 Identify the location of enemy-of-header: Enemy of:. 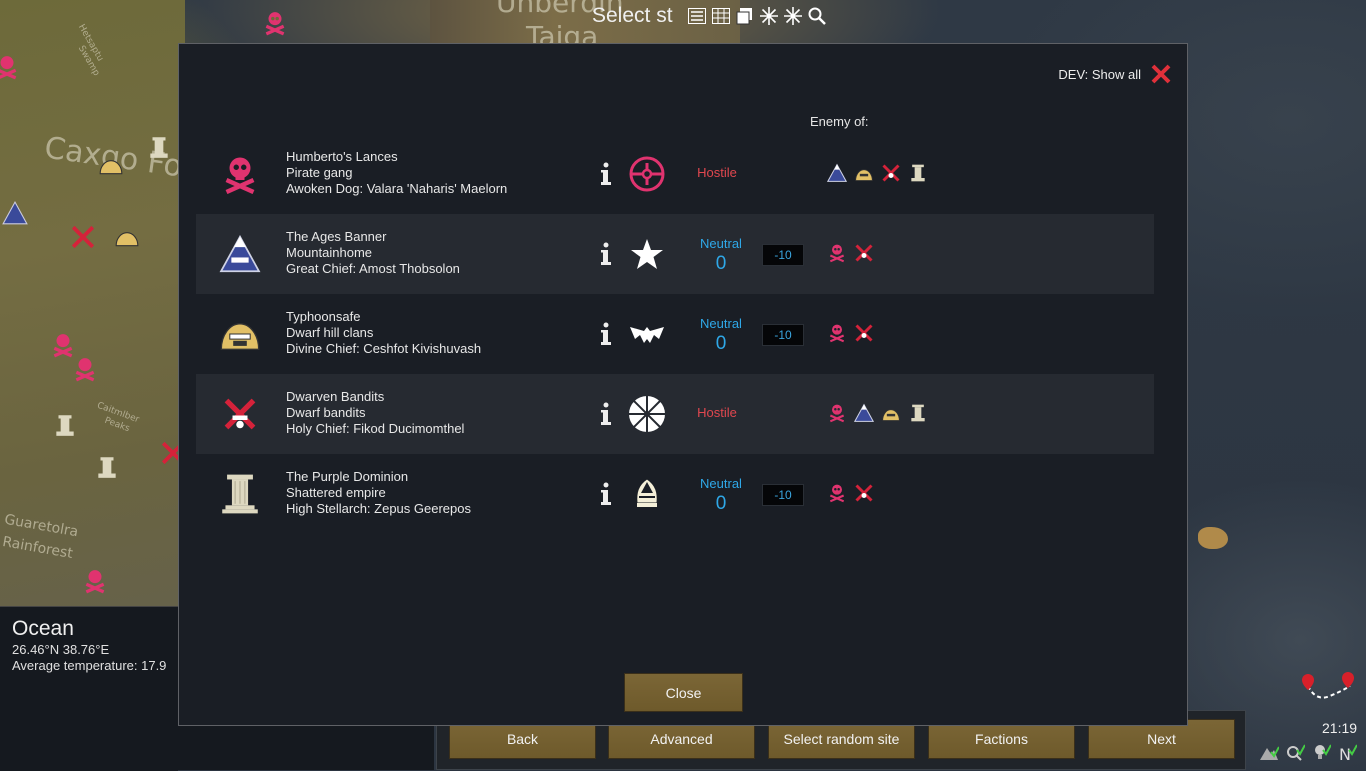
(839, 121).